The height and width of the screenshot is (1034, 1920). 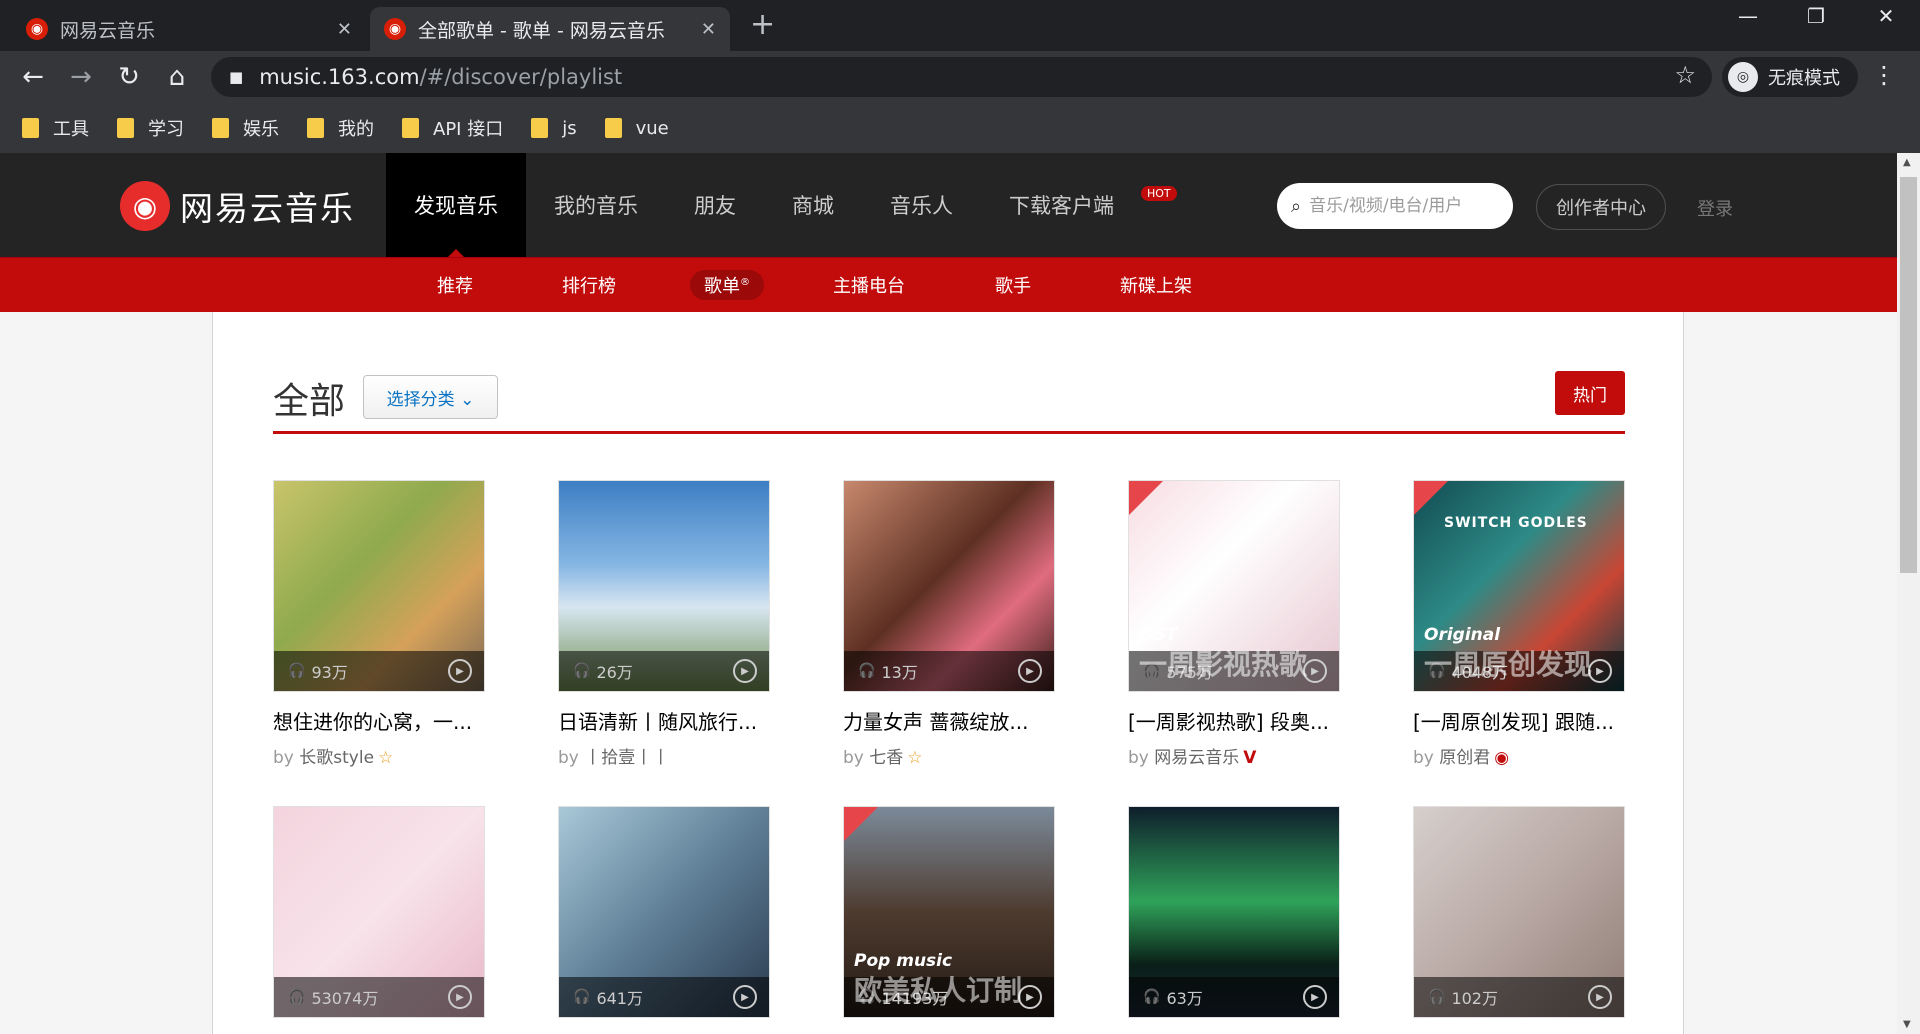 I want to click on site-logo: ◉ 网易云音乐, so click(x=237, y=206).